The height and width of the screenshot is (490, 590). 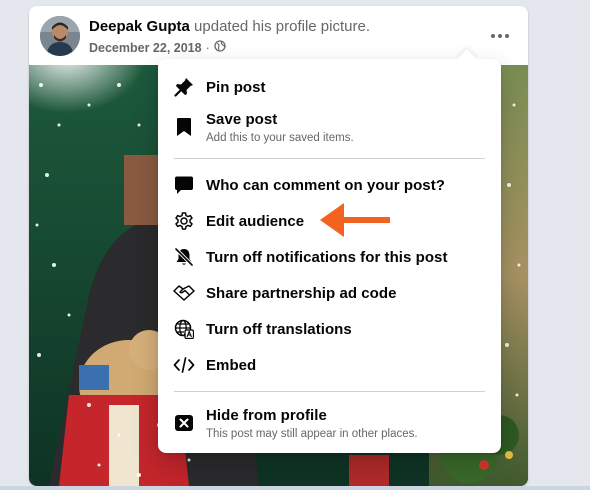 I want to click on menu-item-label: Hide from profile, so click(x=266, y=415).